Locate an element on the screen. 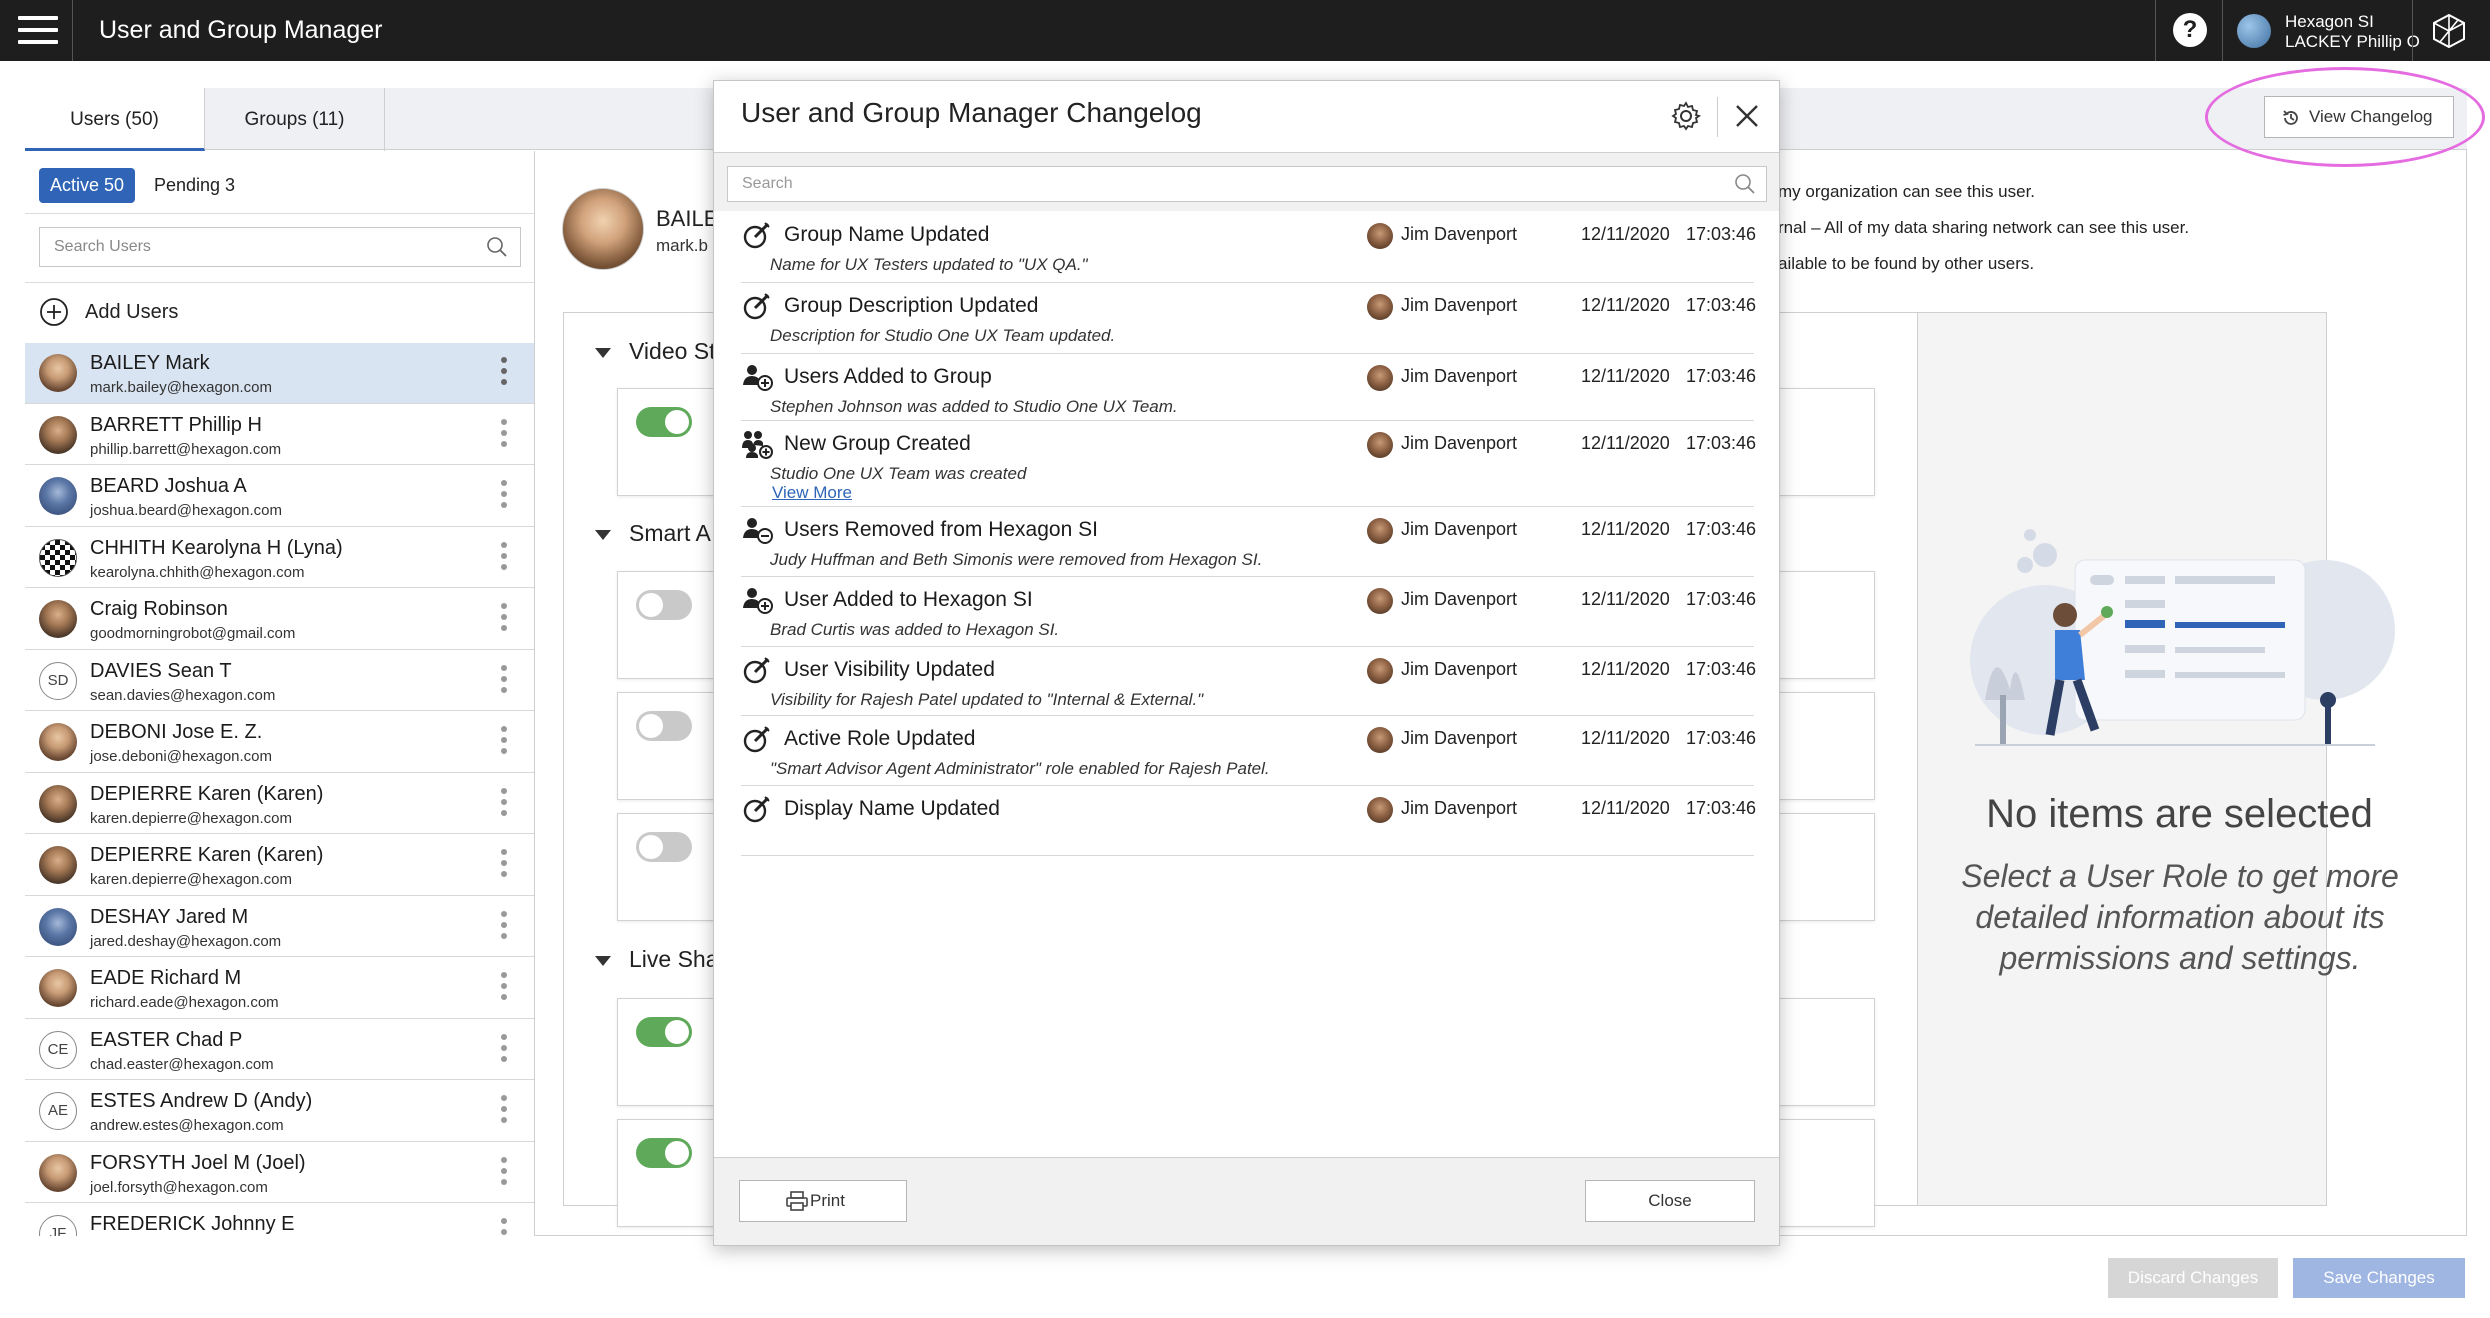  user-name: BAILEY Mark is located at coordinates (150, 363).